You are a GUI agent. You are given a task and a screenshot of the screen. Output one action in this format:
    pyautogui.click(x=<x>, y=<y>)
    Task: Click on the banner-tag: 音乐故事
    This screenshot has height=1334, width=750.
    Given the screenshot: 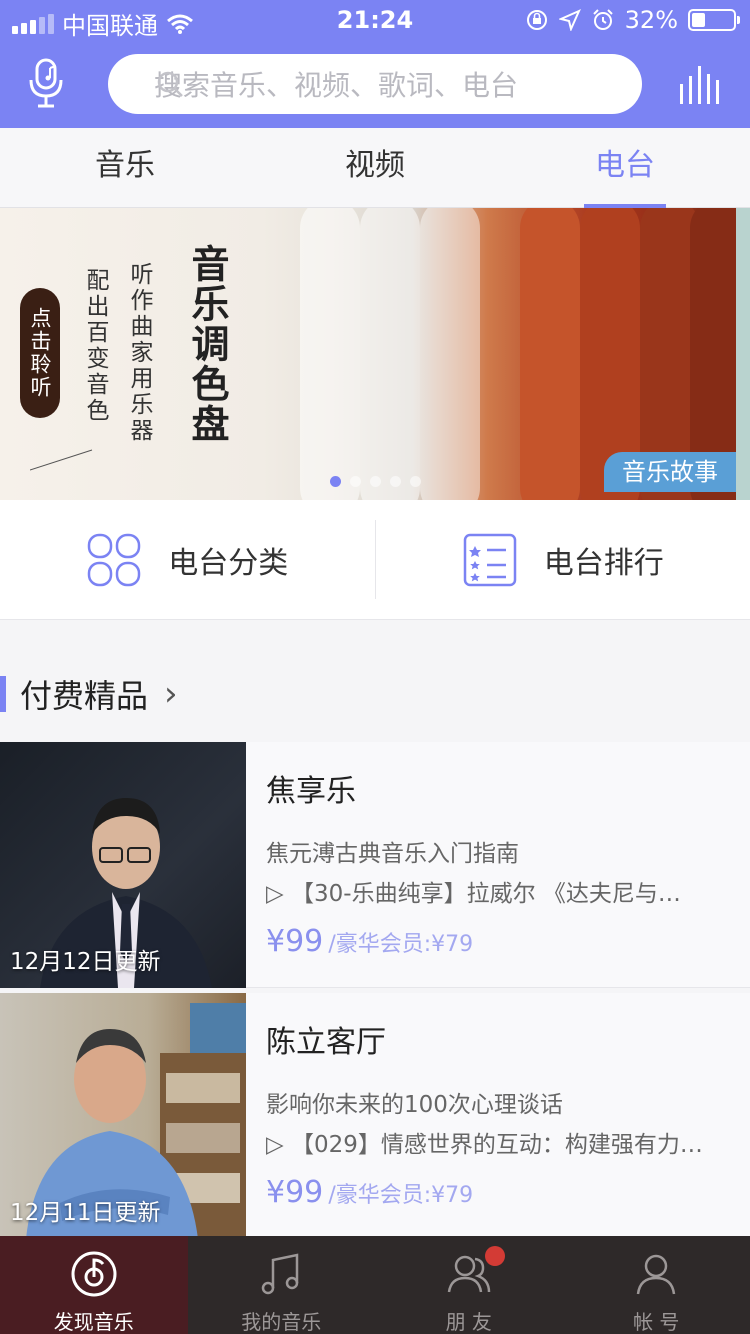 What is the action you would take?
    pyautogui.click(x=670, y=472)
    